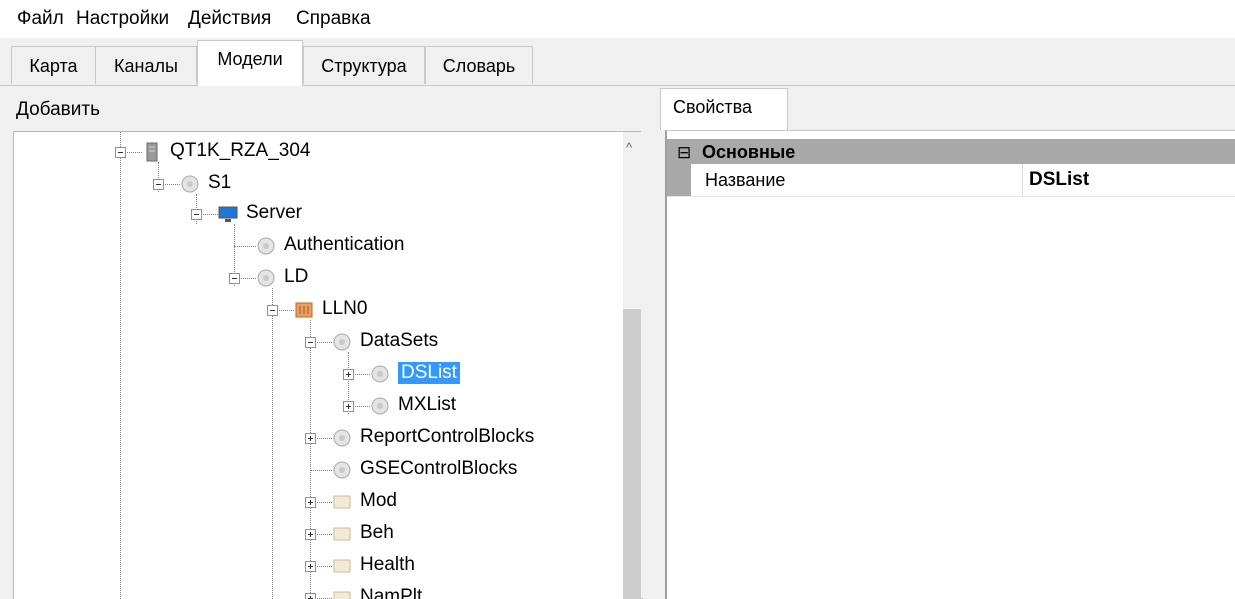 This screenshot has height=599, width=1235. Describe the element at coordinates (377, 532) in the screenshot. I see `tree-node-label: Beh` at that location.